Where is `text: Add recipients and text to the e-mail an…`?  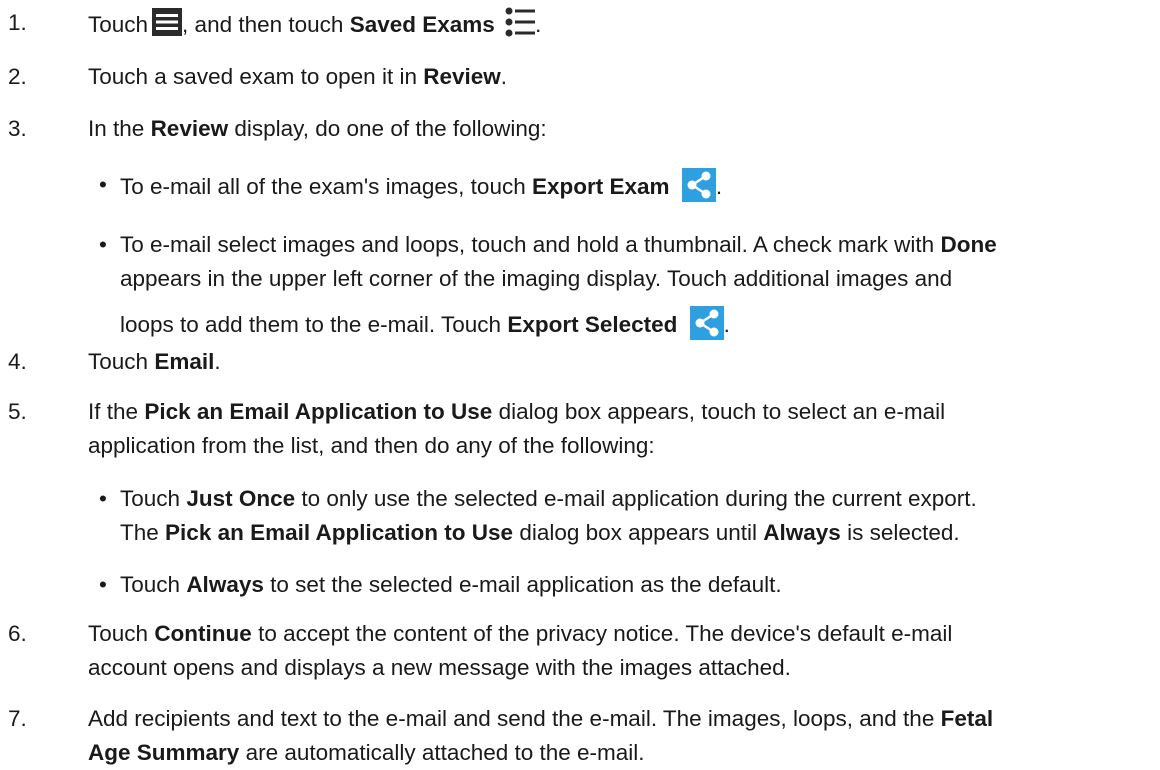 text: Add recipients and text to the e-mail an… is located at coordinates (511, 718).